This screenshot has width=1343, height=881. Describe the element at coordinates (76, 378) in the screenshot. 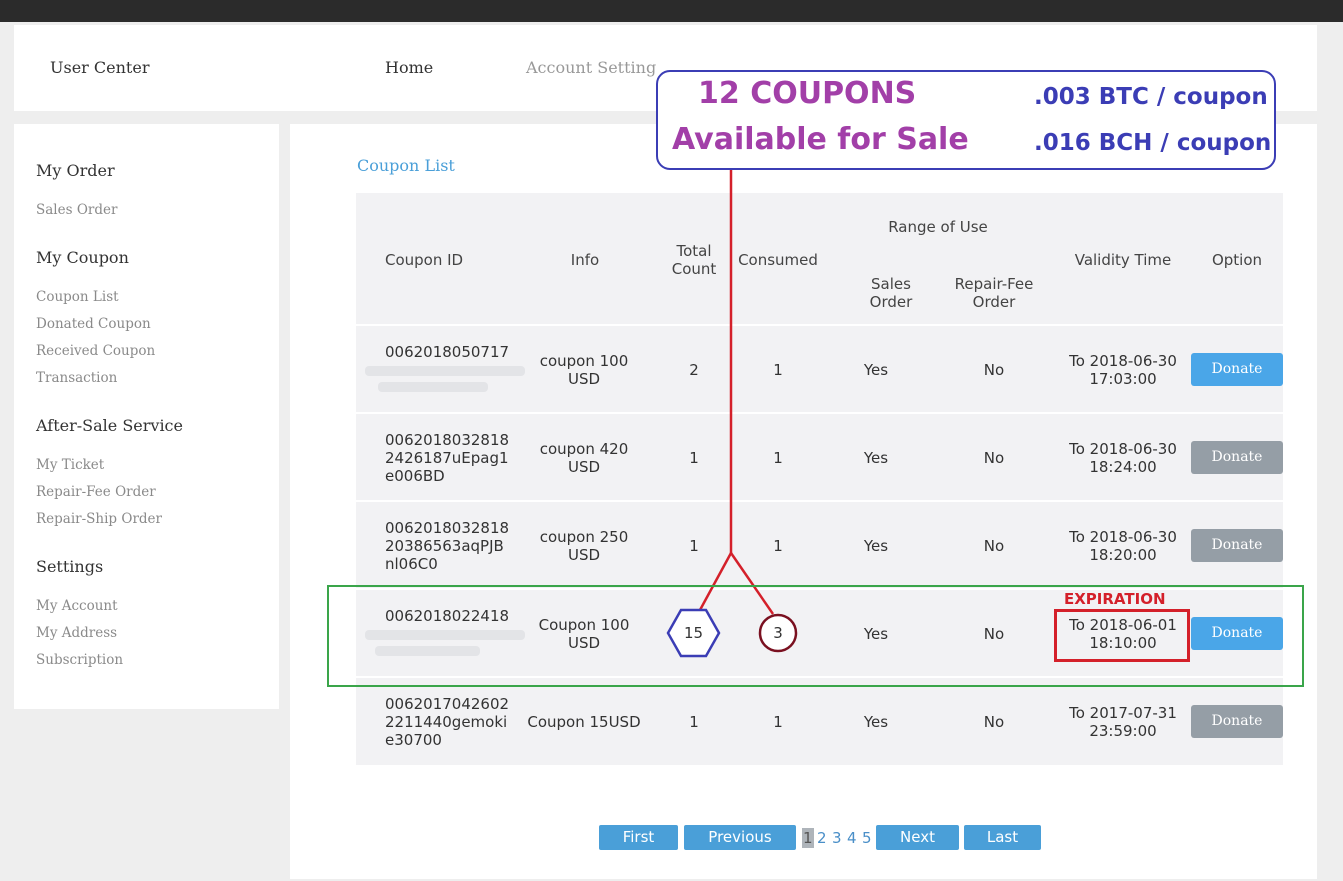

I see `sidebar-item-transaction: Transaction` at that location.